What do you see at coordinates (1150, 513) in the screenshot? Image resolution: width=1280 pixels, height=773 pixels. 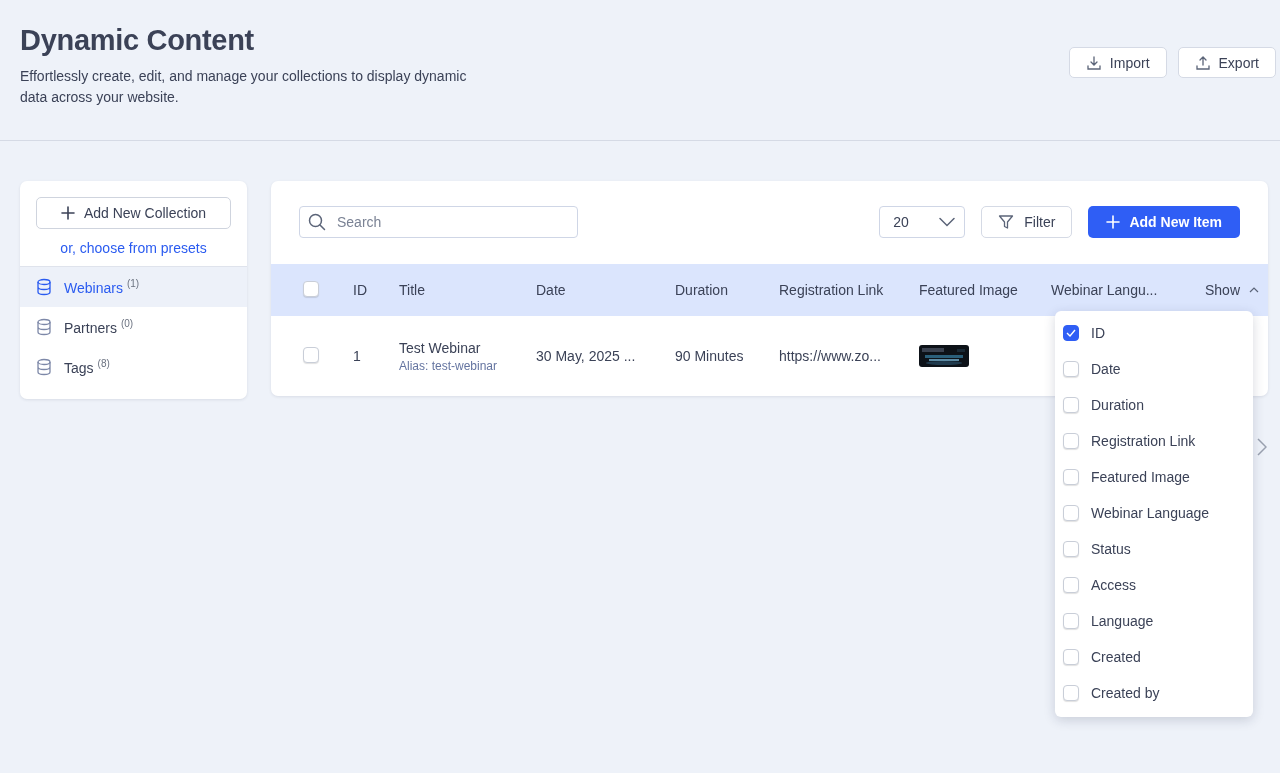 I see `column-option: Webinar Language` at bounding box center [1150, 513].